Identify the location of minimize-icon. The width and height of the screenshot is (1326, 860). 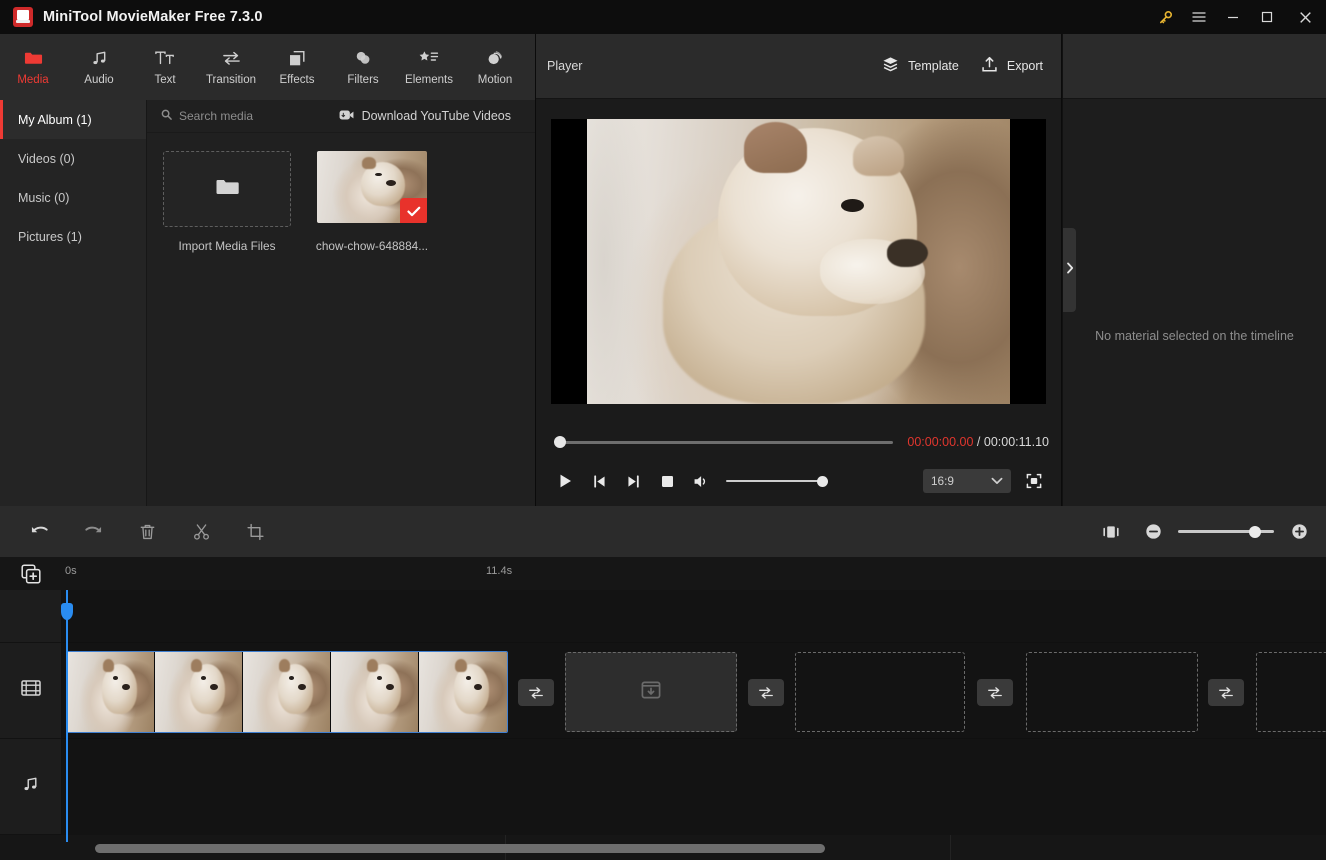
(1233, 17).